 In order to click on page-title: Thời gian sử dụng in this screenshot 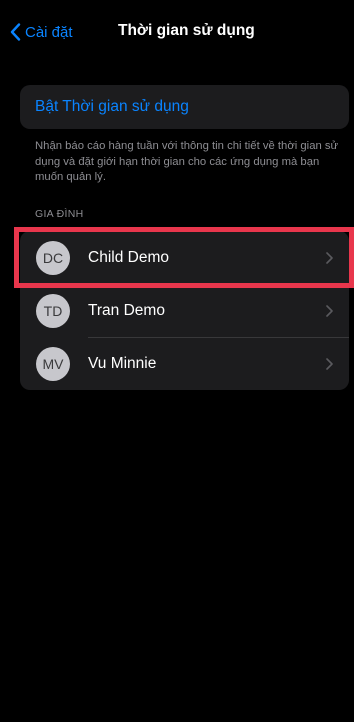, I will do `click(186, 30)`.